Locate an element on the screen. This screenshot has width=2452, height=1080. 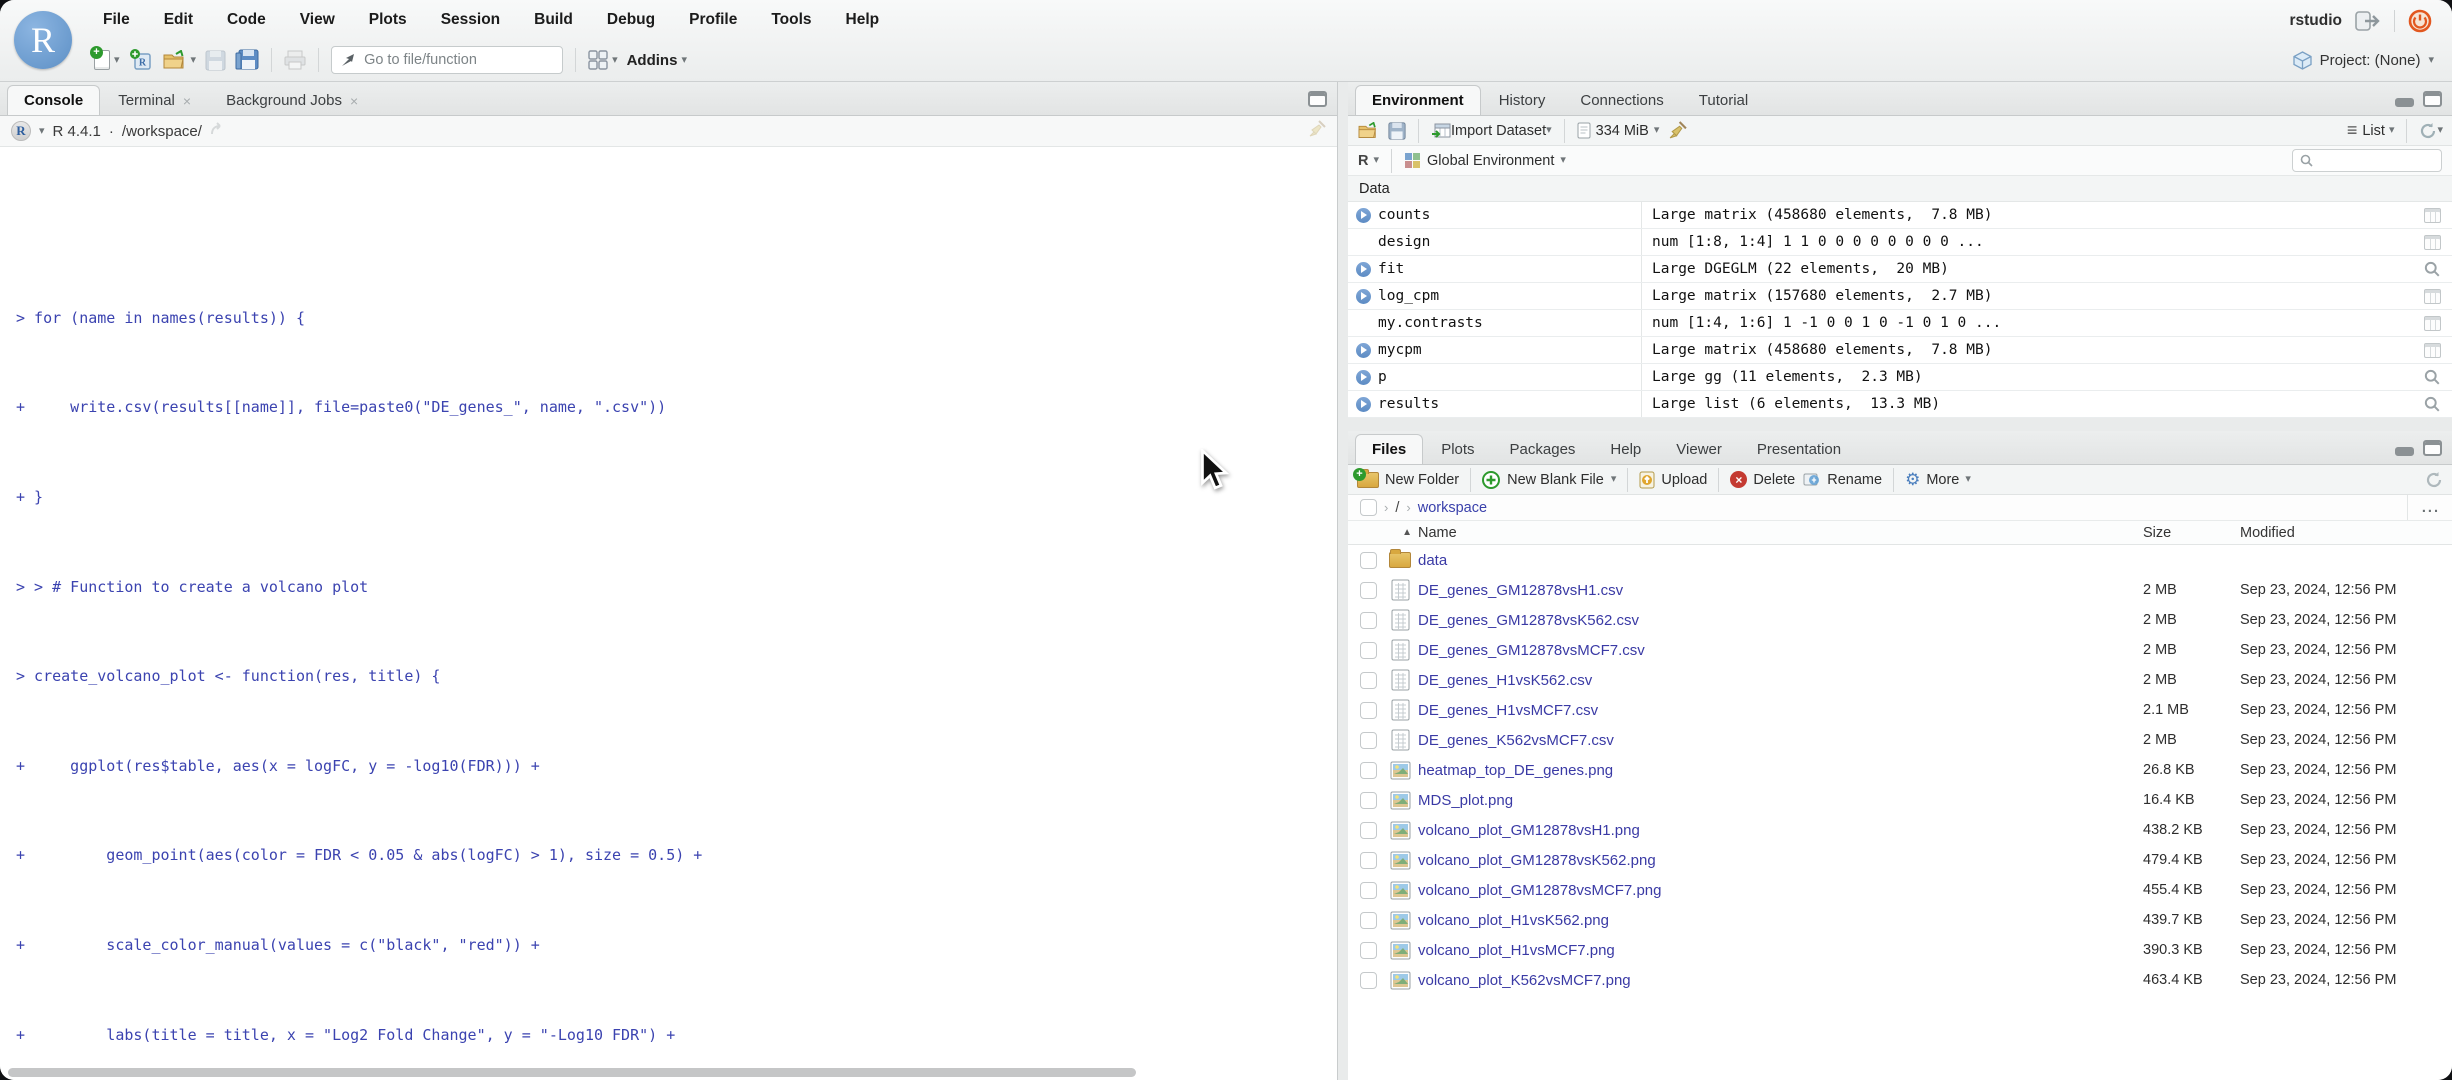
menu-item: Code is located at coordinates (246, 20).